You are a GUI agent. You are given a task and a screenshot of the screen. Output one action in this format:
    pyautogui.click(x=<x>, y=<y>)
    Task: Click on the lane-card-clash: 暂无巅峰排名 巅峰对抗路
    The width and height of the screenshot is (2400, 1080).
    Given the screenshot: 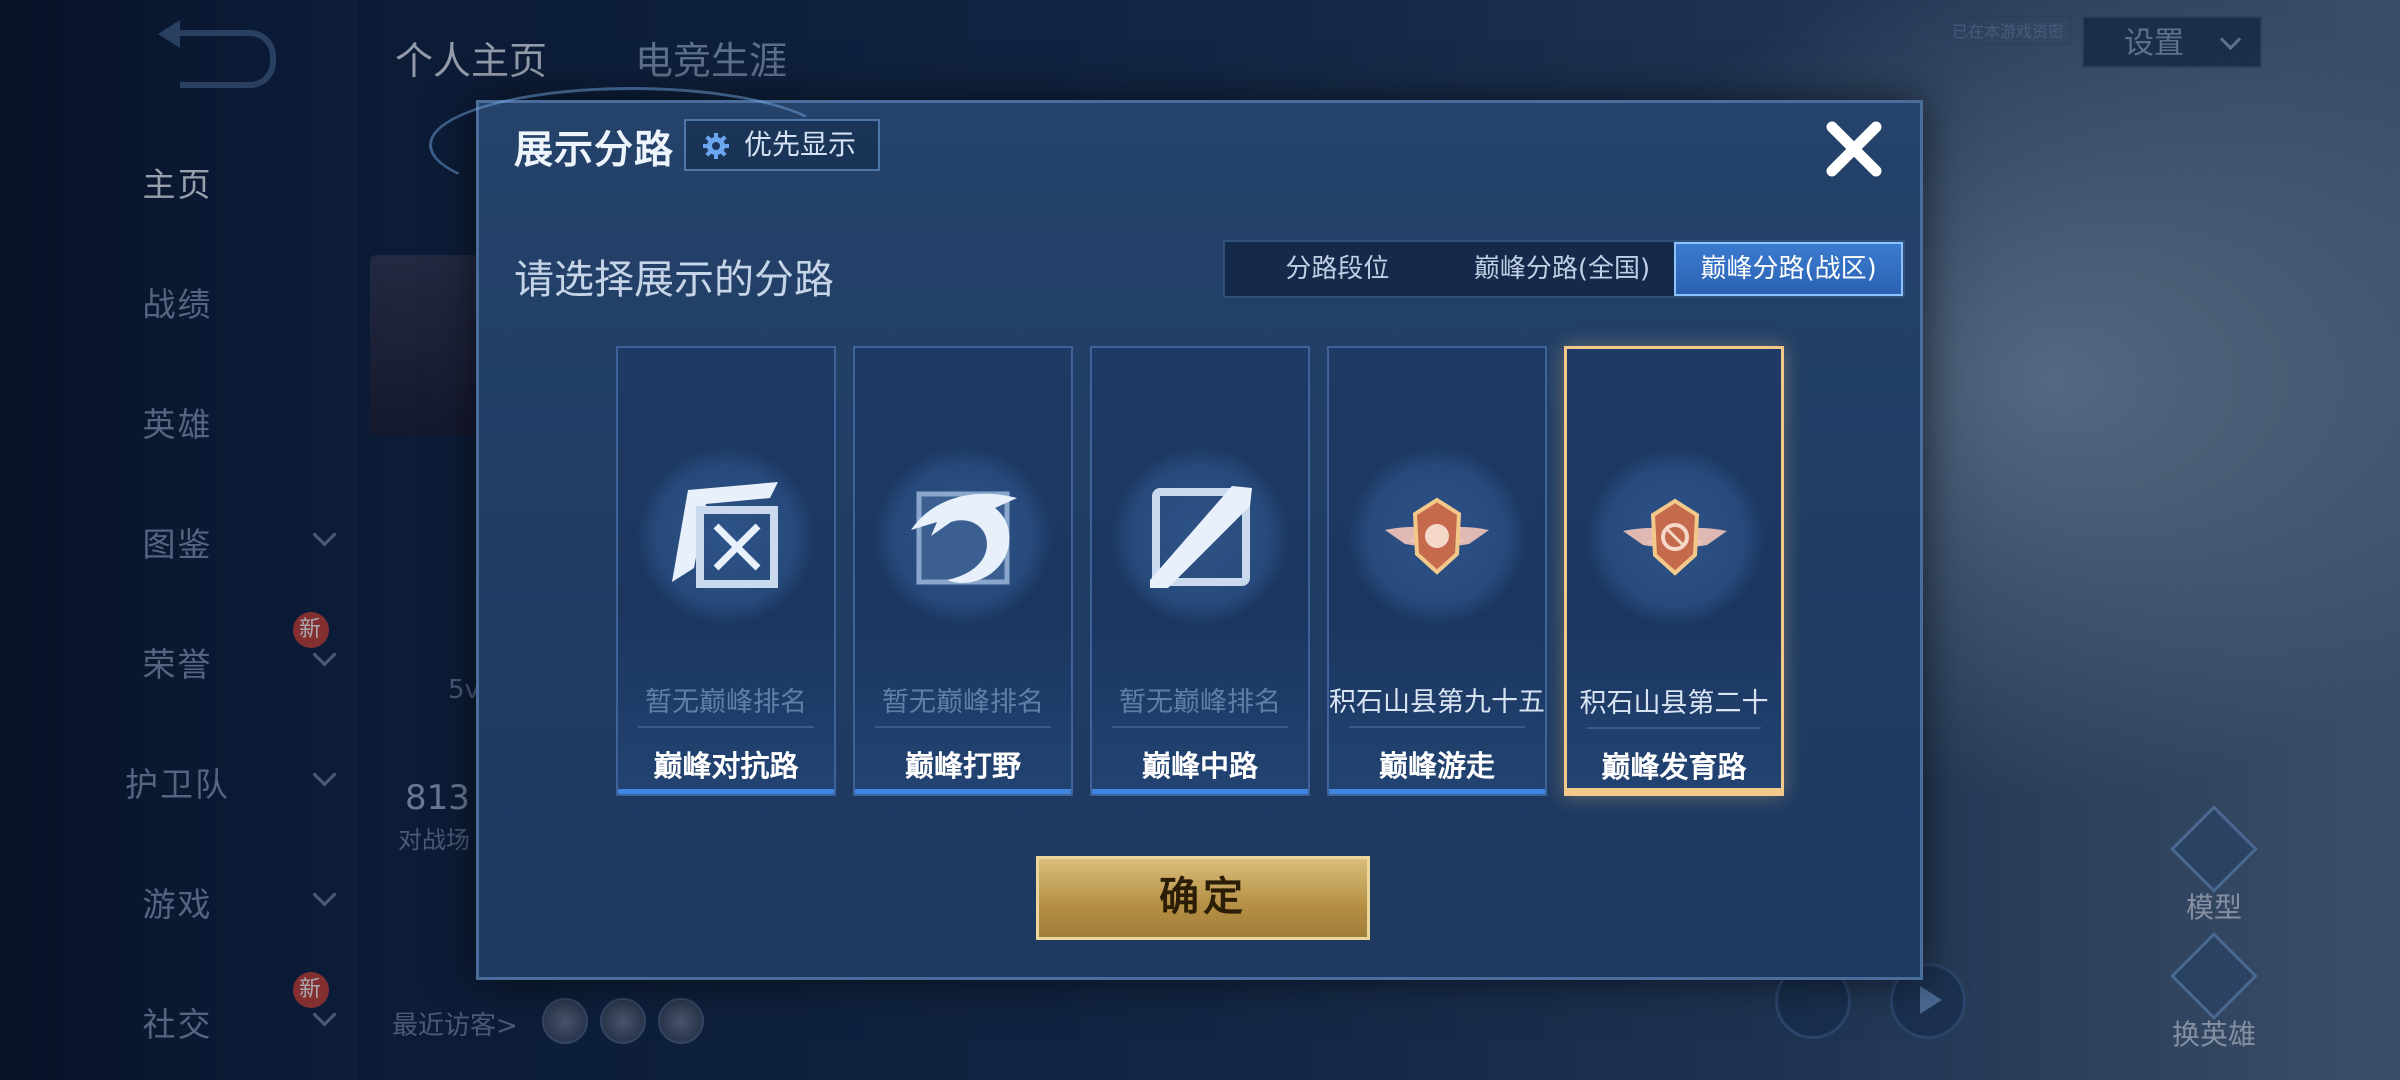 What is the action you would take?
    pyautogui.click(x=726, y=571)
    